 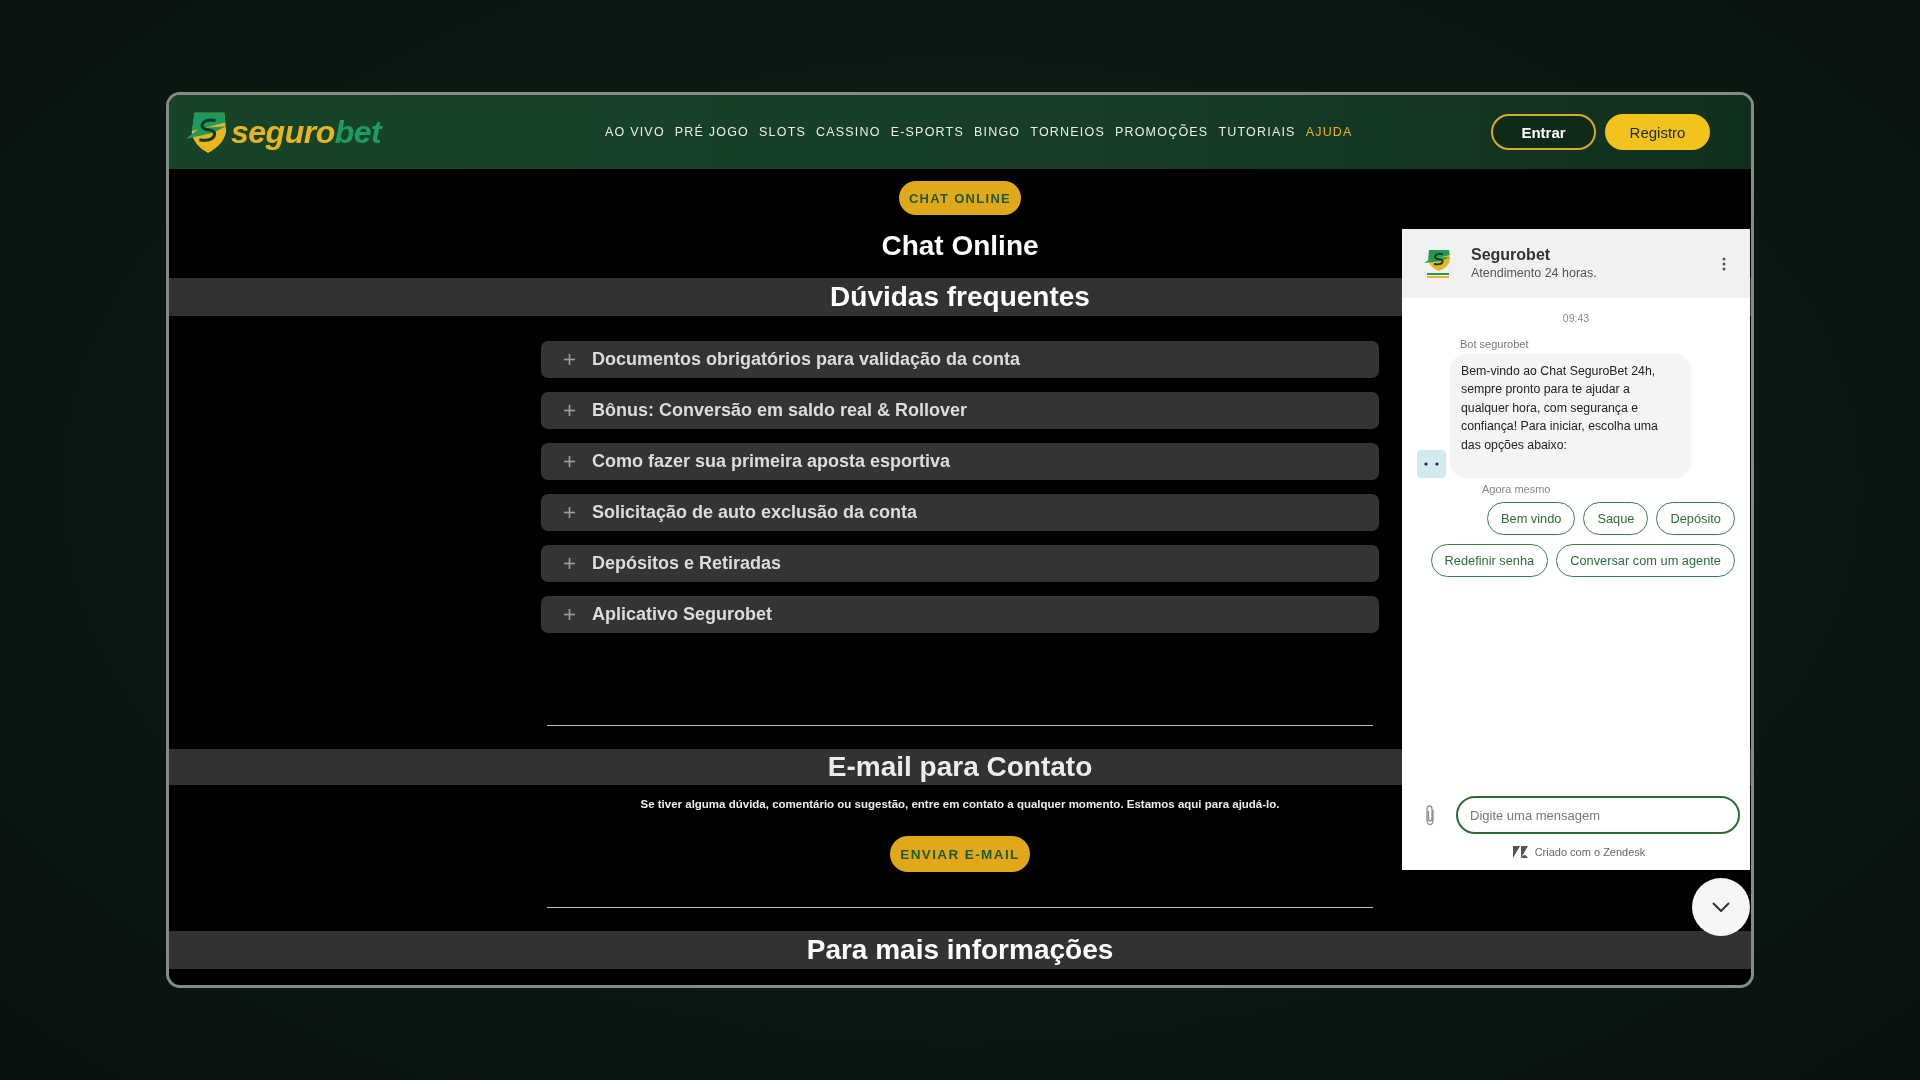 I want to click on send-email-button: ENVIAR E-MAIL, so click(x=960, y=854).